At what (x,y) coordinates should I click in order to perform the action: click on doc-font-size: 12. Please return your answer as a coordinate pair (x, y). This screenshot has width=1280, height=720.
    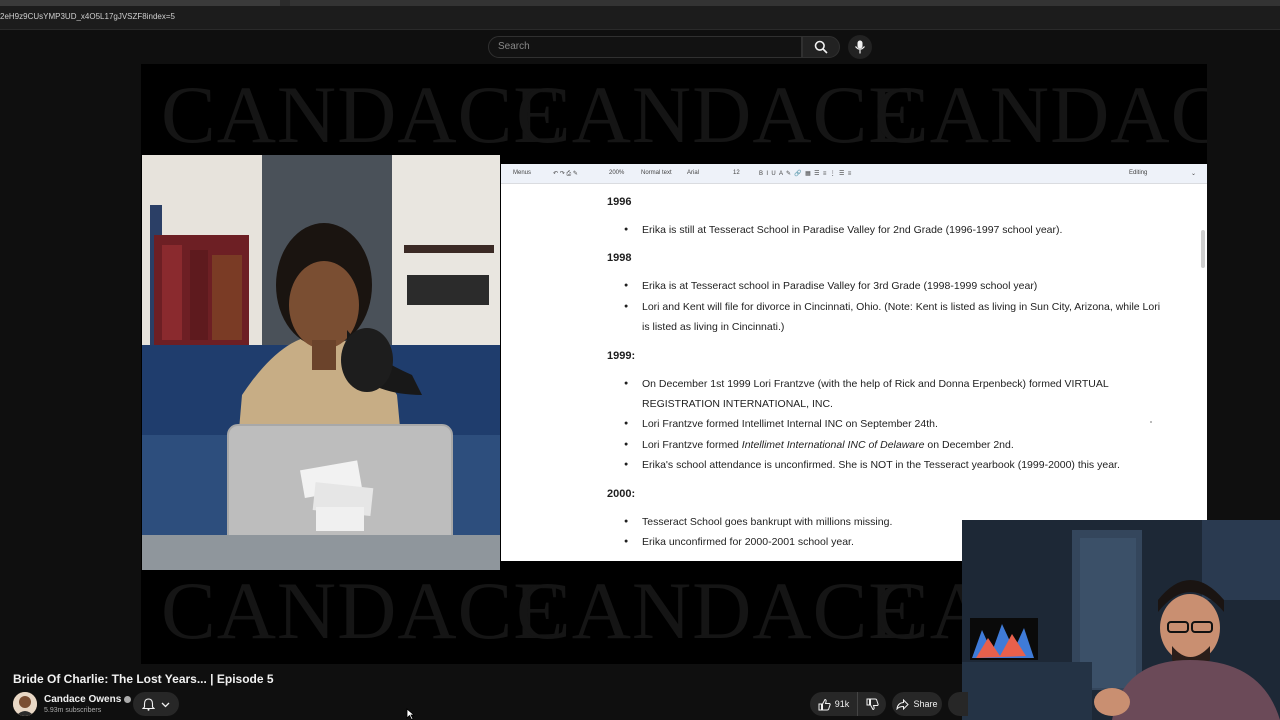
    Looking at the image, I should click on (736, 173).